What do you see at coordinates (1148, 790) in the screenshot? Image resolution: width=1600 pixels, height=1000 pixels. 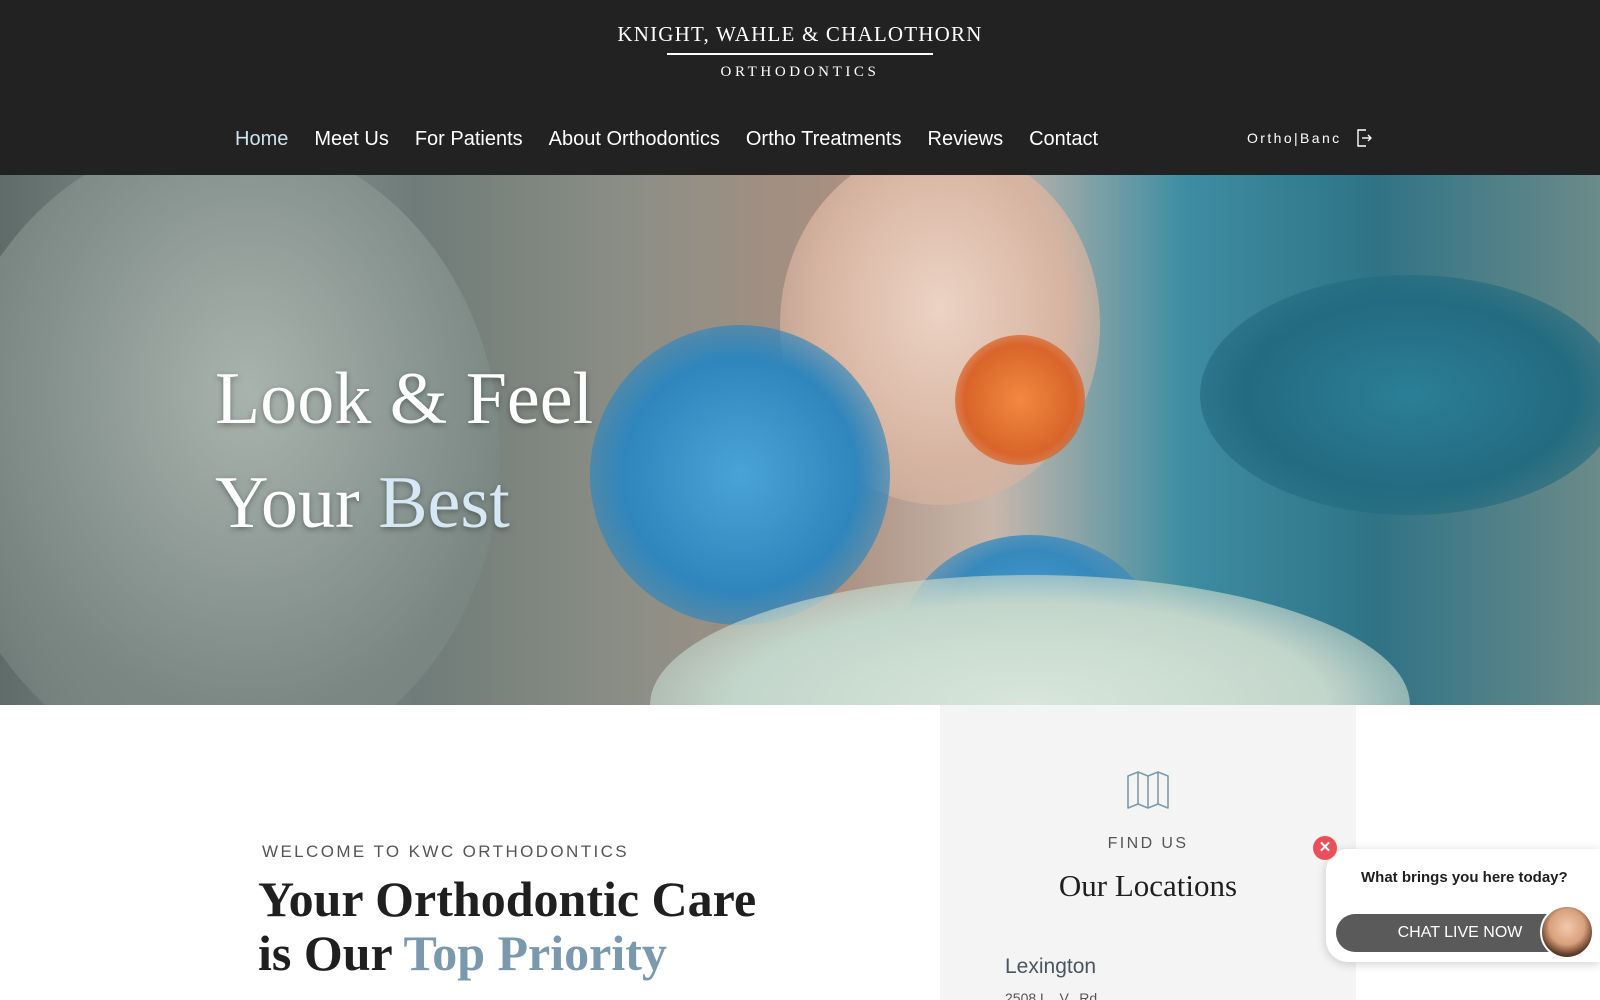 I see `map-icon` at bounding box center [1148, 790].